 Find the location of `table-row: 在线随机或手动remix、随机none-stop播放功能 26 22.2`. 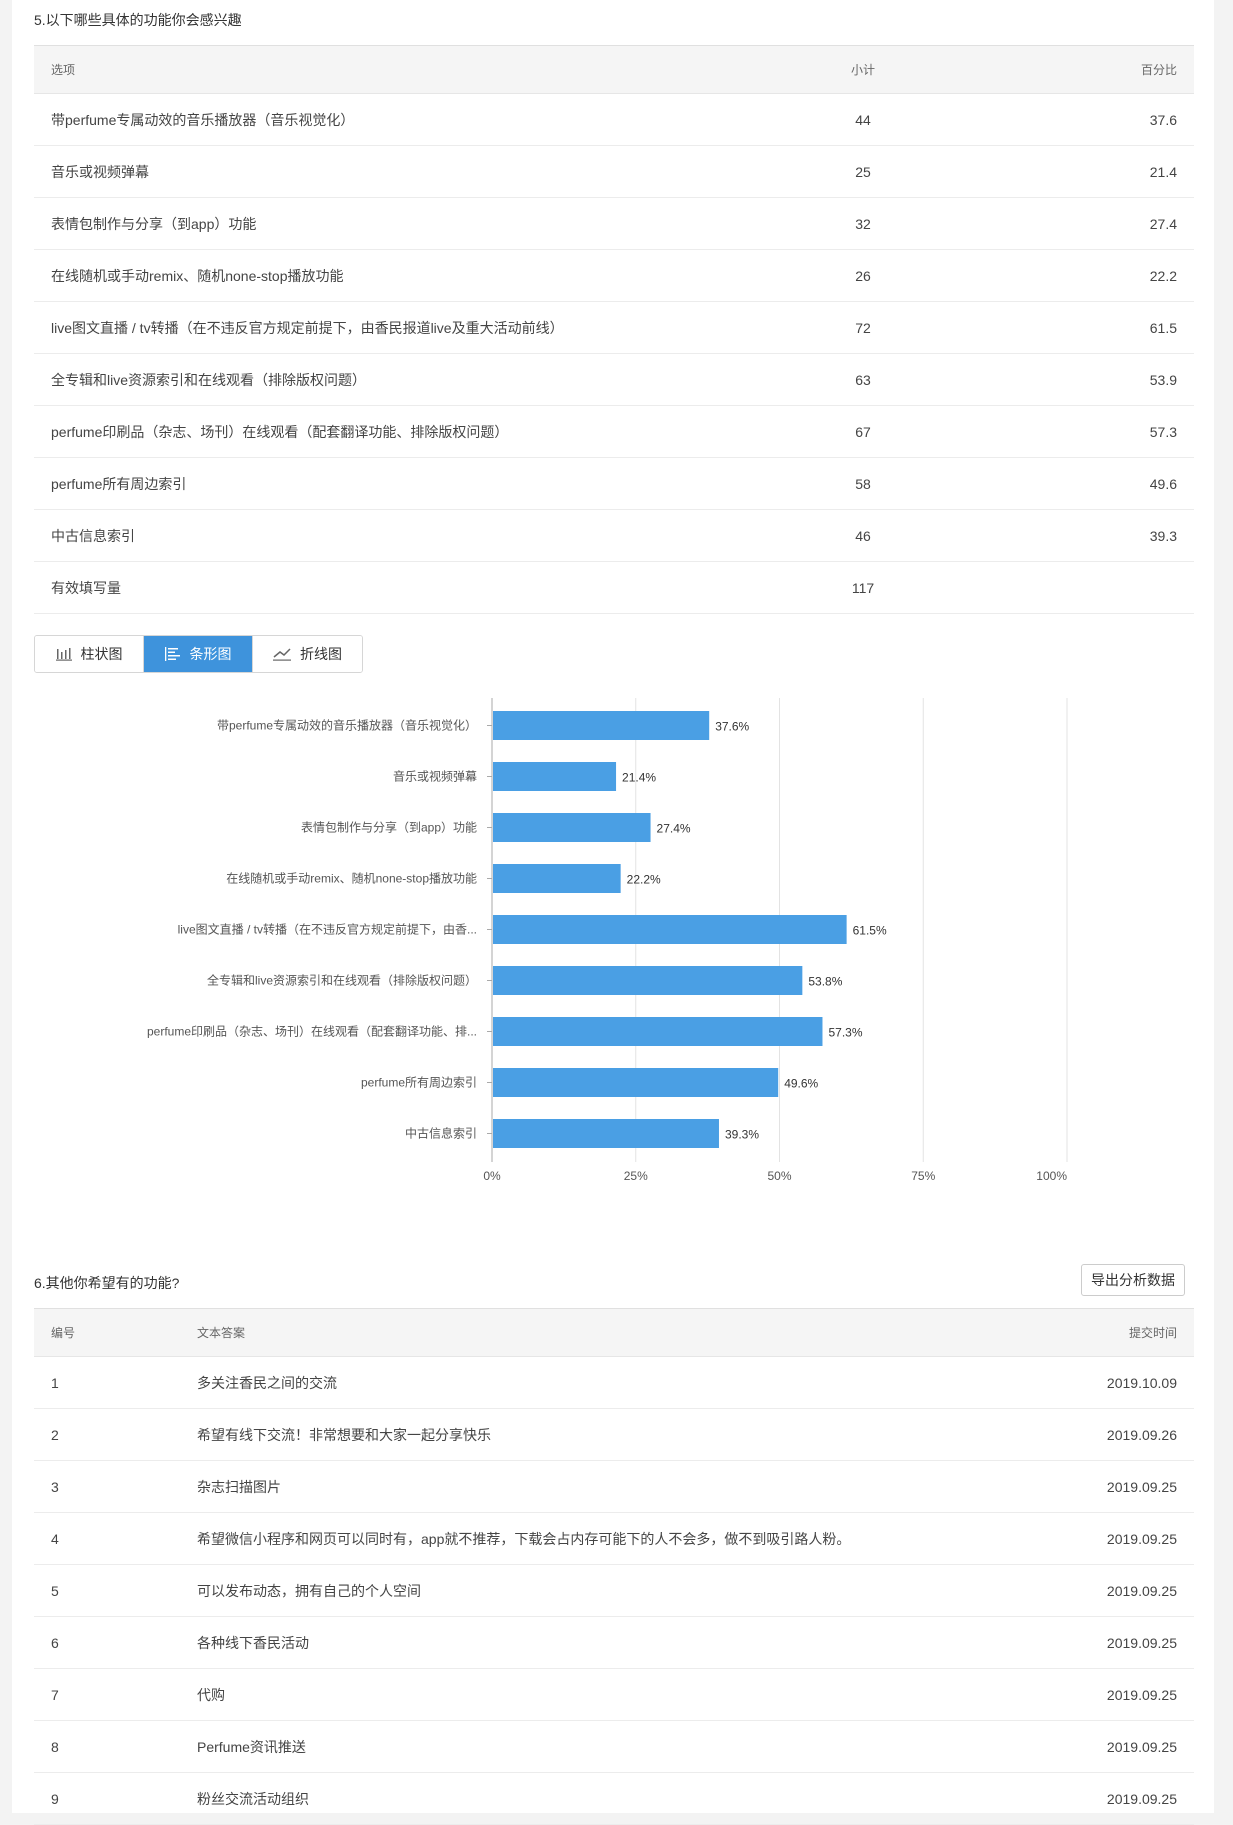

table-row: 在线随机或手动remix、随机none-stop播放功能 26 22.2 is located at coordinates (614, 275).